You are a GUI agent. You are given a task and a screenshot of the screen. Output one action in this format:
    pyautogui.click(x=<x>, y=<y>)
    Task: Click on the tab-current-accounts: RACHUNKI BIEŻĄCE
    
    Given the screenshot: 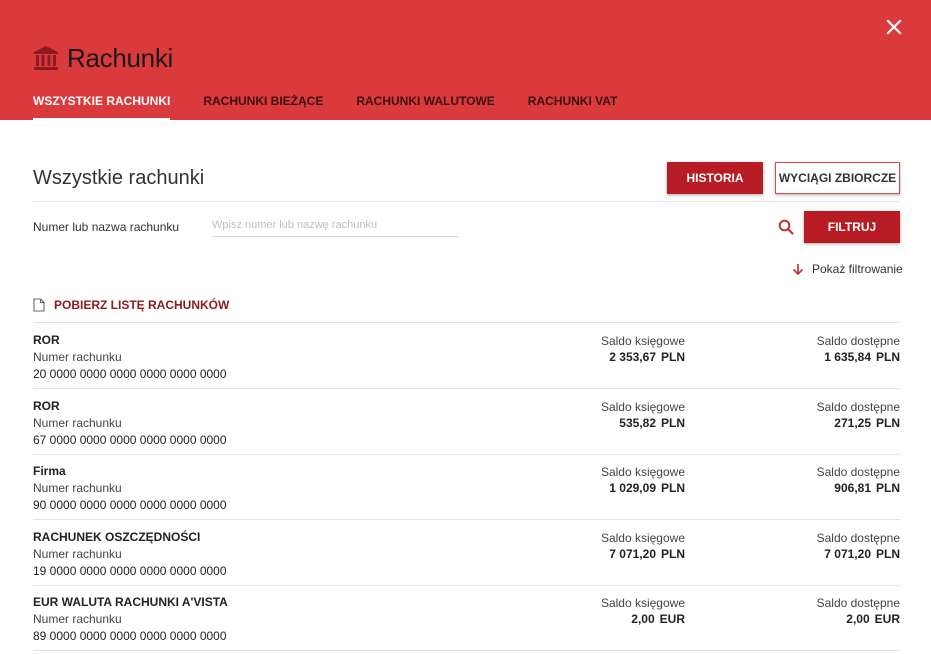 What is the action you would take?
    pyautogui.click(x=263, y=107)
    